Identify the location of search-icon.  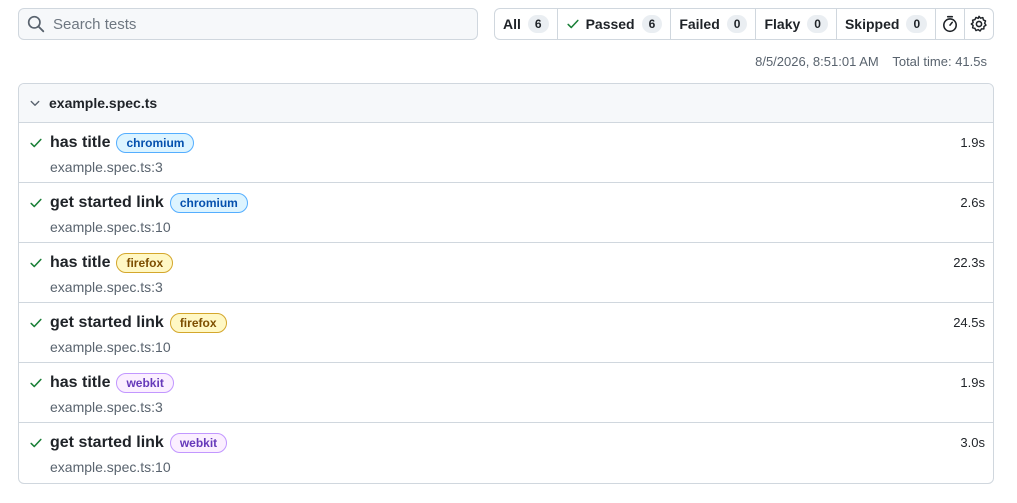
(36, 24).